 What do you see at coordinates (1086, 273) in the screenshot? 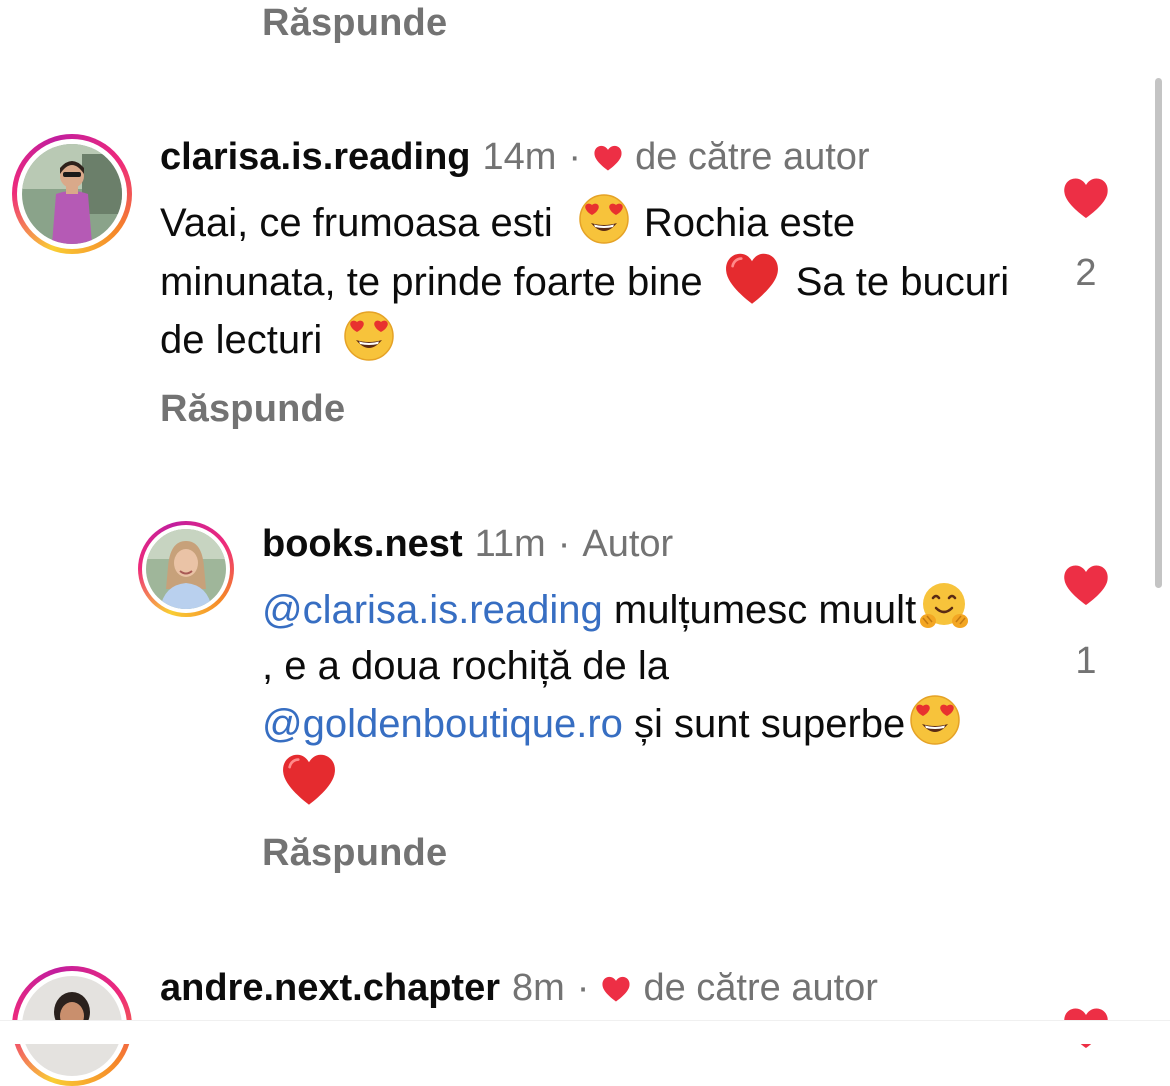
I see `like-count: 2` at bounding box center [1086, 273].